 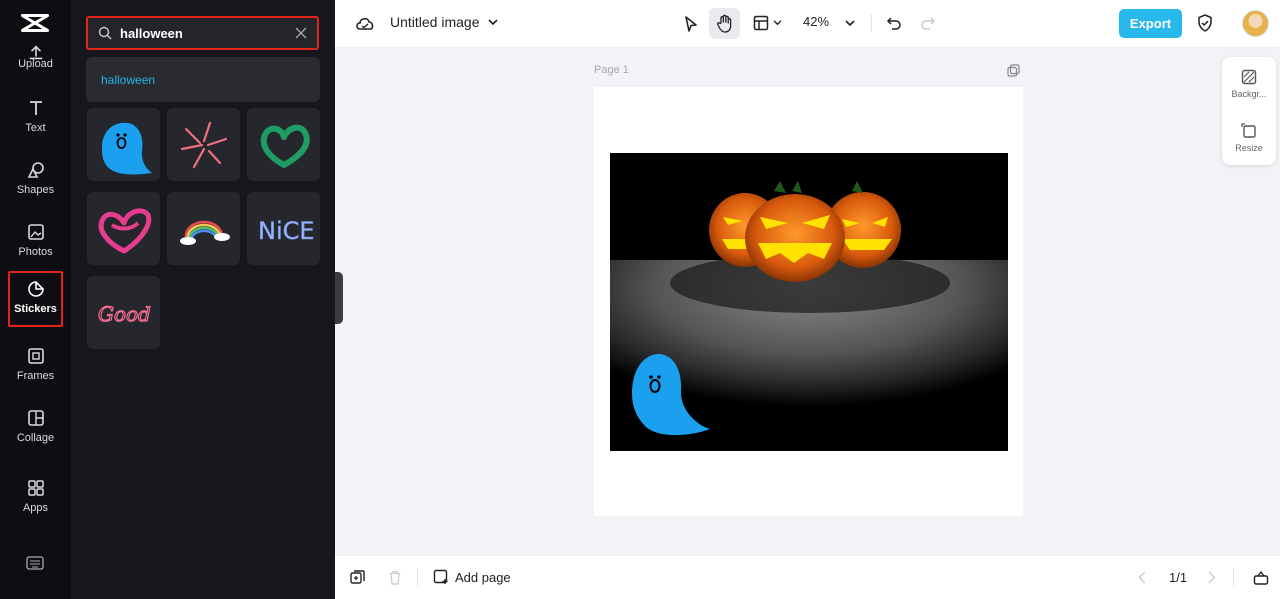 I want to click on sidebar-item-shapes: Shapes, so click(x=35, y=182).